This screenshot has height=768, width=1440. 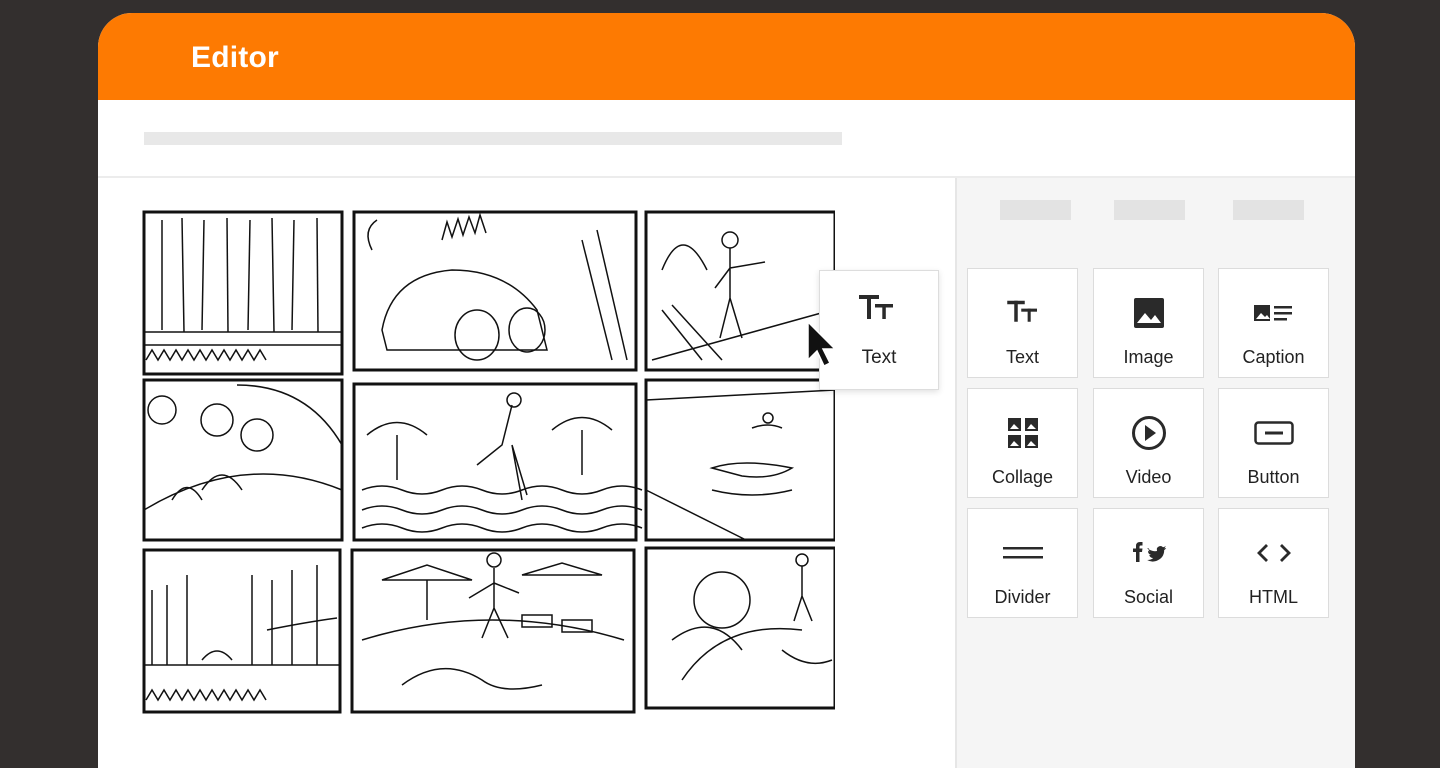 I want to click on block-label: HTML, so click(x=1273, y=597).